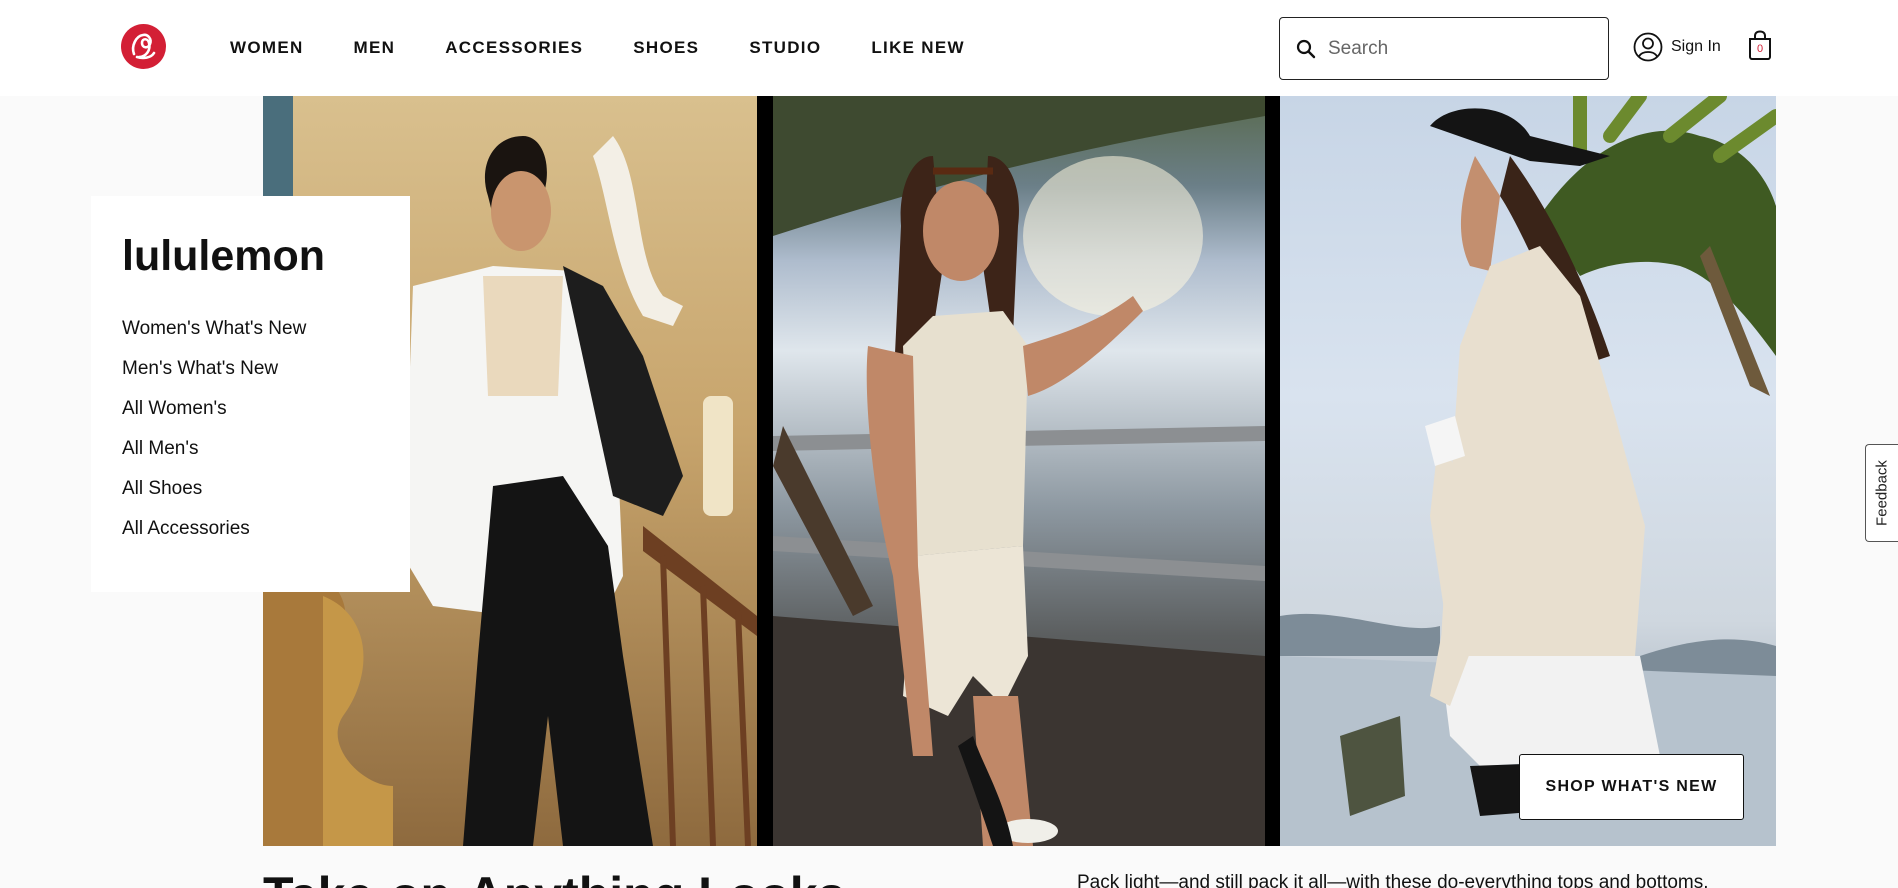 The width and height of the screenshot is (1898, 888). I want to click on search-box, so click(1444, 48).